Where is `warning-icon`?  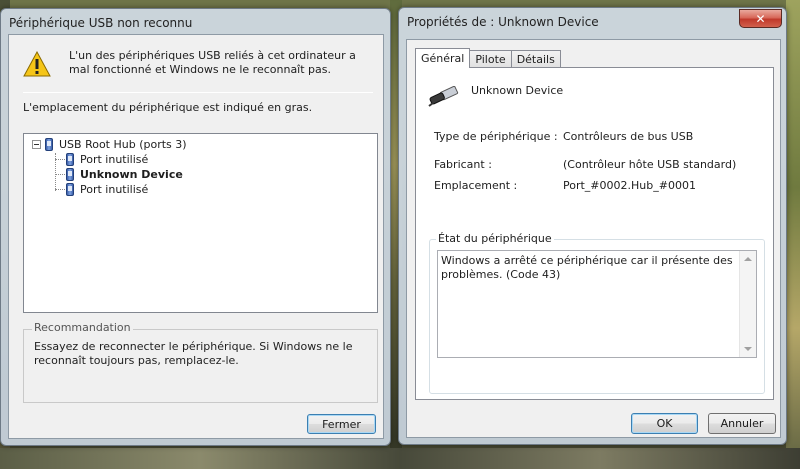 warning-icon is located at coordinates (37, 64).